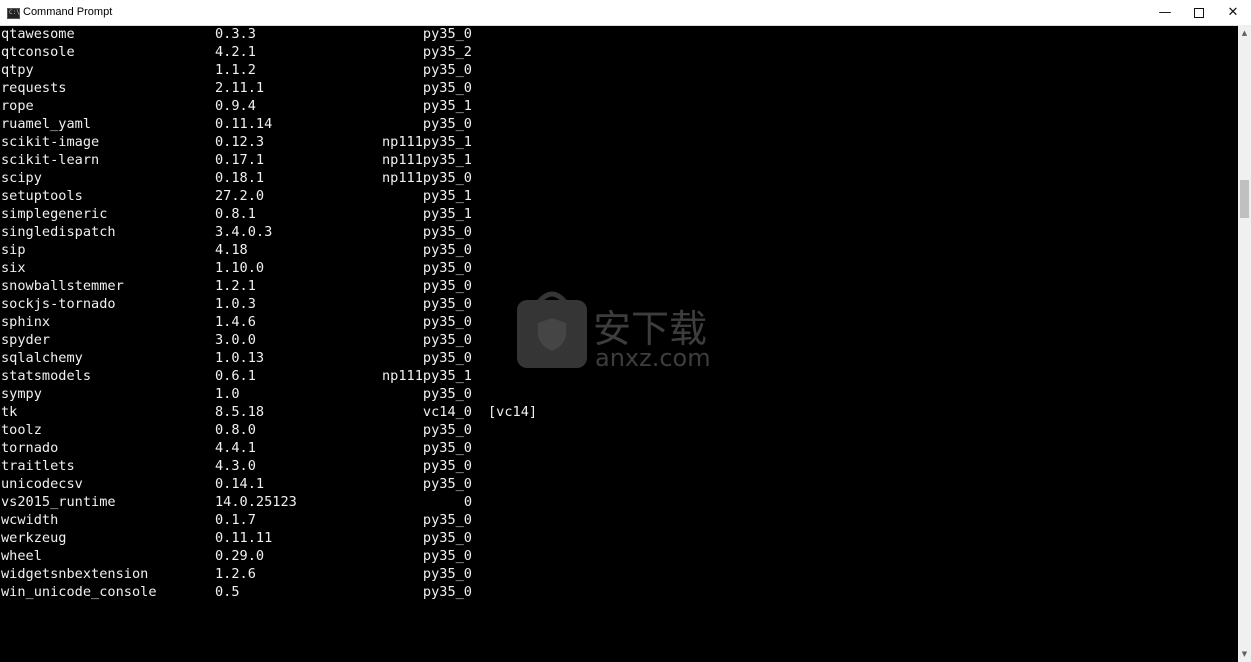  Describe the element at coordinates (619, 592) in the screenshot. I see `package-row: win_unicode_console 0.5 py35_0` at that location.